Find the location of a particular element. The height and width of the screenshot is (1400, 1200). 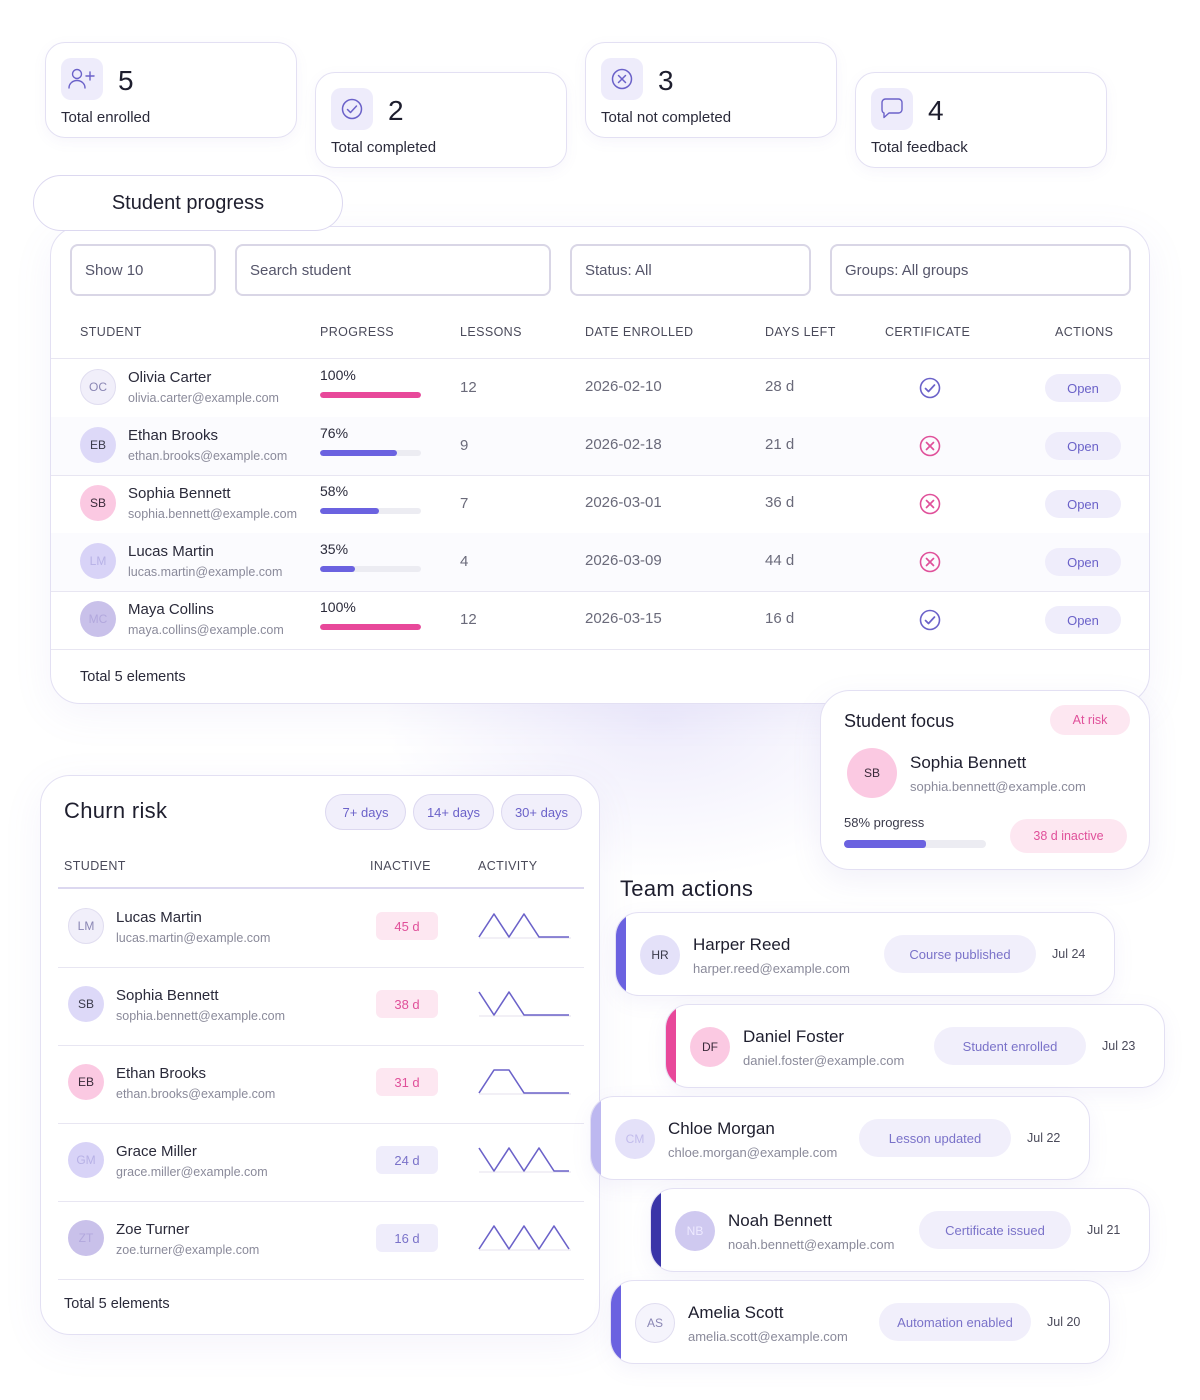

avatar: SB is located at coordinates (872, 773).